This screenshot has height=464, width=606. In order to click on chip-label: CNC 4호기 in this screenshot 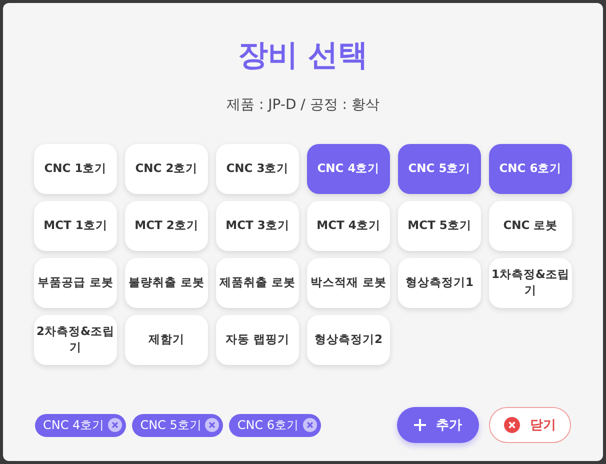, I will do `click(73, 425)`.